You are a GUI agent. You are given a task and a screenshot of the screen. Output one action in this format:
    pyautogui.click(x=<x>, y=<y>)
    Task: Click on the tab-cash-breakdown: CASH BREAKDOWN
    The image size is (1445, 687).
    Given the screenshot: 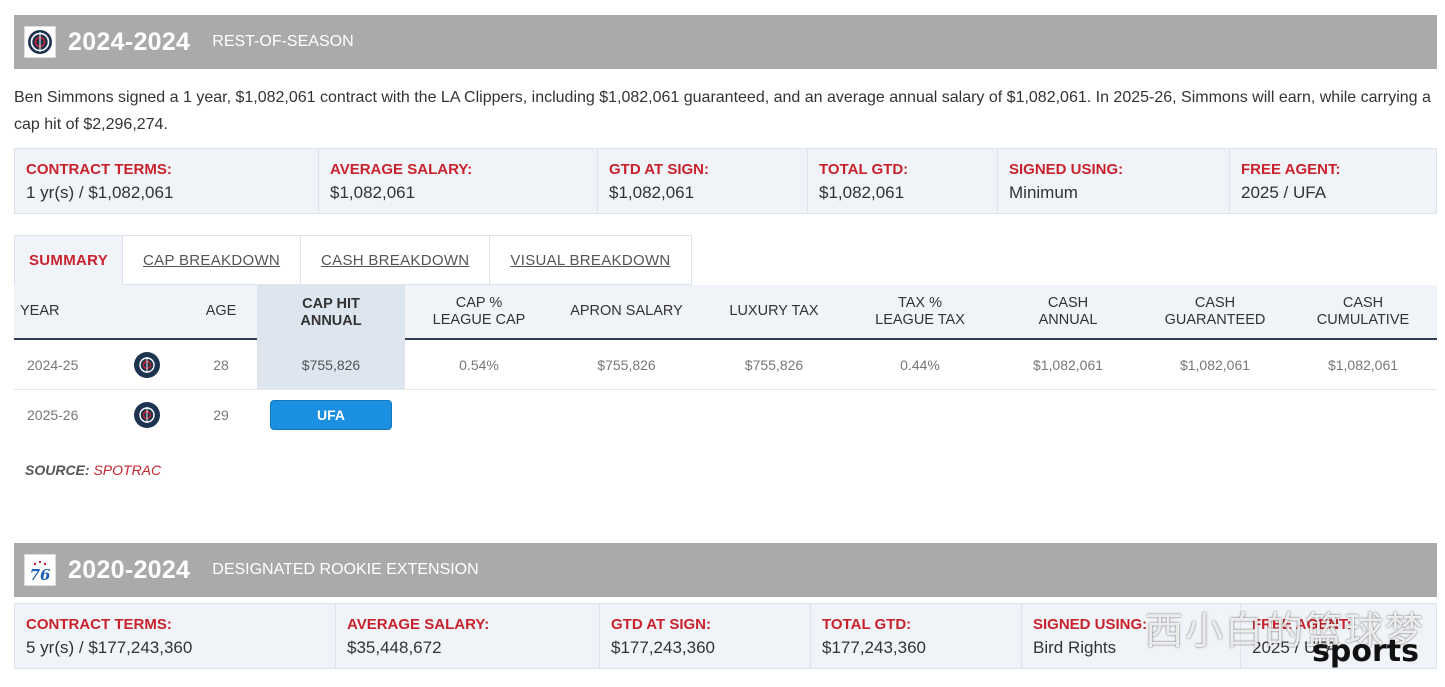 What is the action you would take?
    pyautogui.click(x=396, y=260)
    